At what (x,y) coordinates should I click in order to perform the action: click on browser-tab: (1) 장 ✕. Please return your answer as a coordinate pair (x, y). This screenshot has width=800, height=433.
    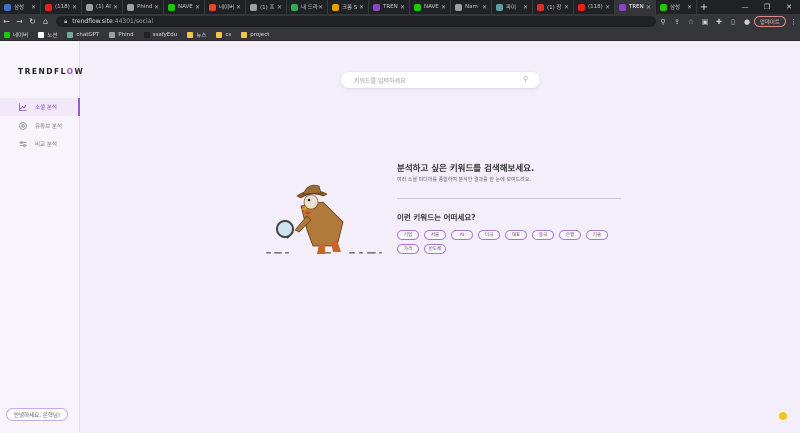
    Looking at the image, I should click on (553, 7).